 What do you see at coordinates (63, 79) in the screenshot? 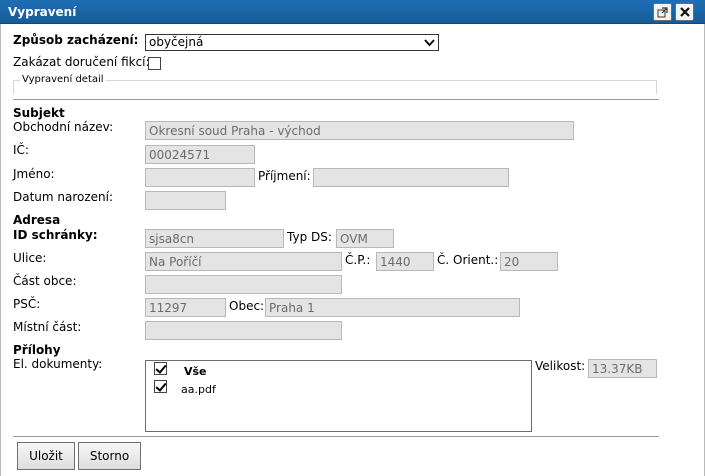
I see `detail-legend: Vypravení detail` at bounding box center [63, 79].